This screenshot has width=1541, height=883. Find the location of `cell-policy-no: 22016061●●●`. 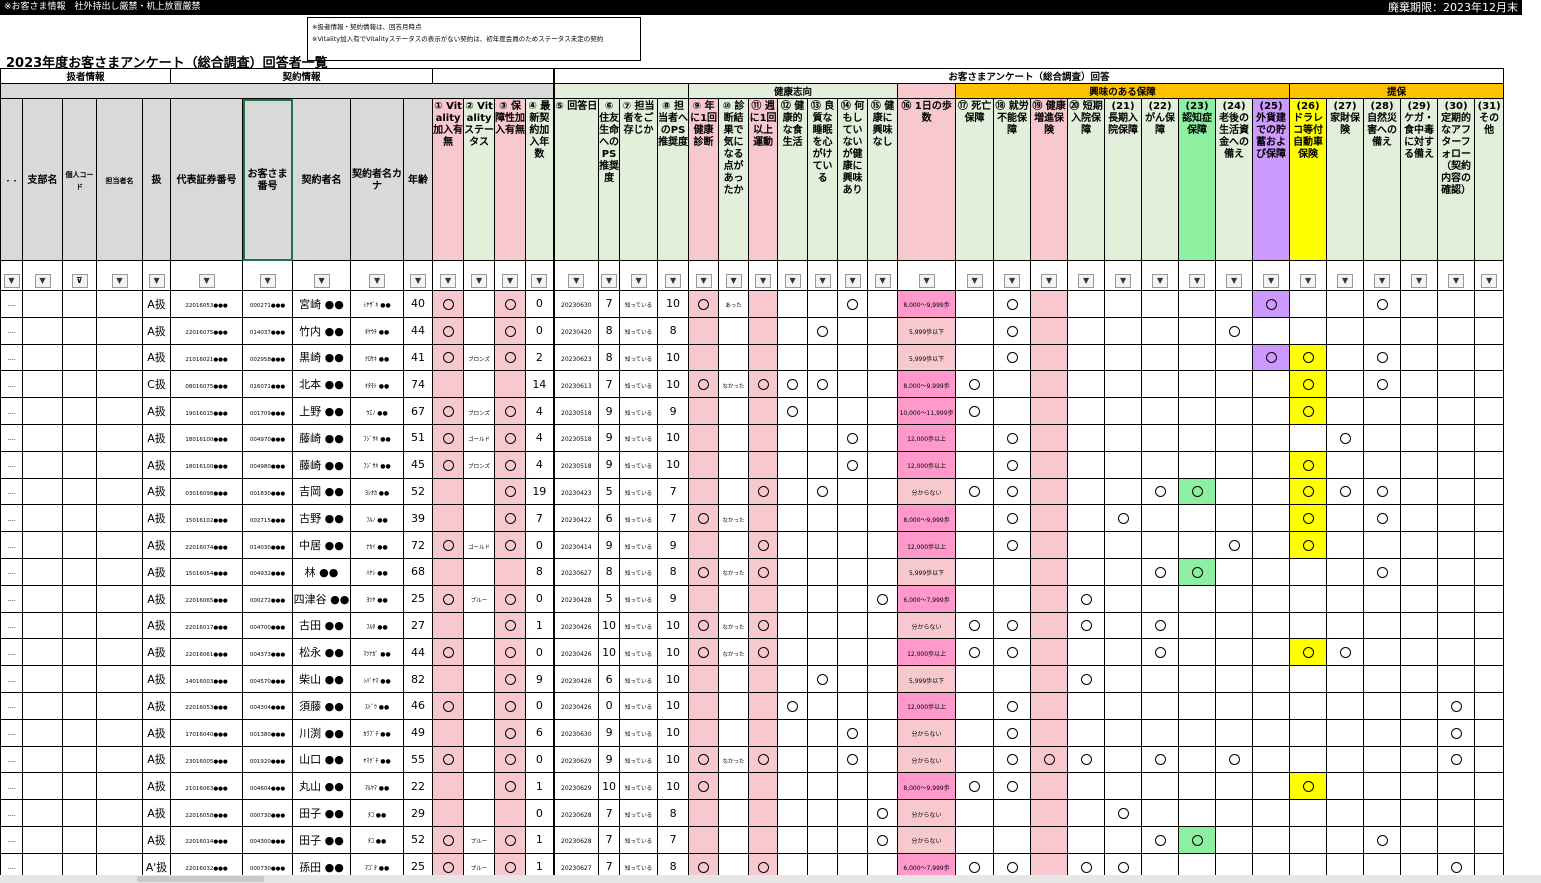

cell-policy-no: 22016061●●● is located at coordinates (207, 652).